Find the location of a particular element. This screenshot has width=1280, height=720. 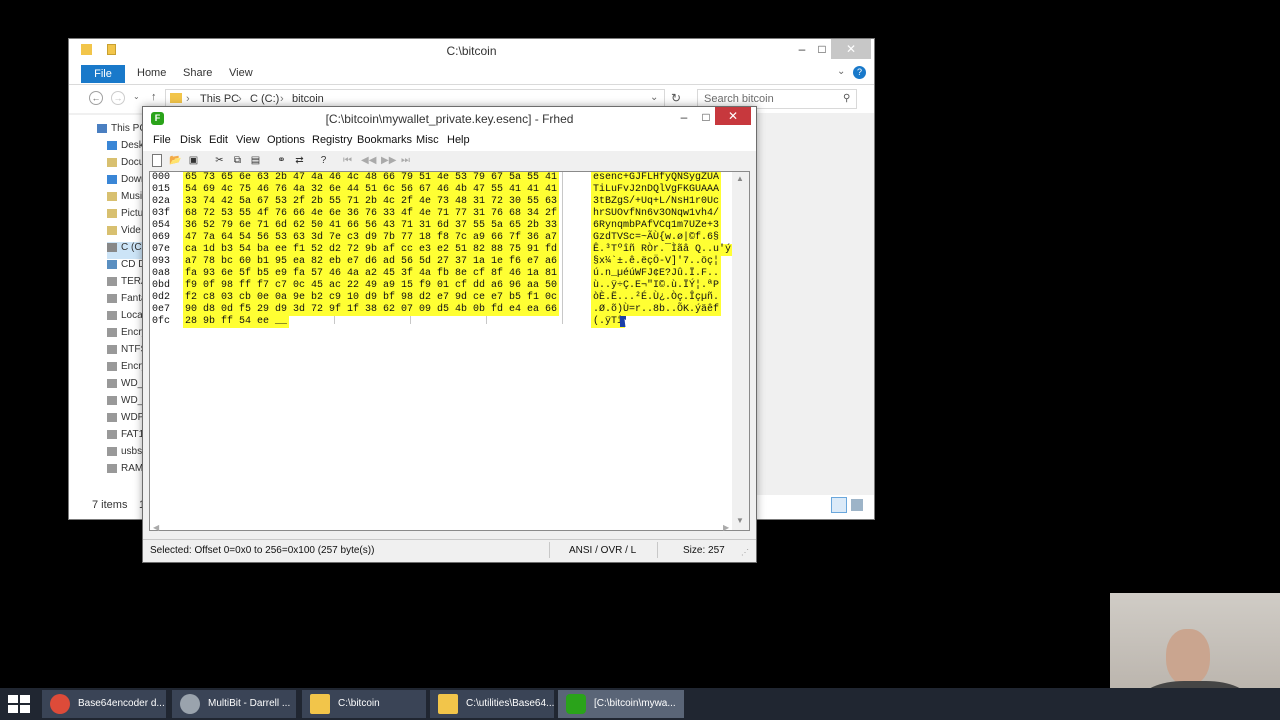

nav-item: usbs is located at coordinates (124, 454).